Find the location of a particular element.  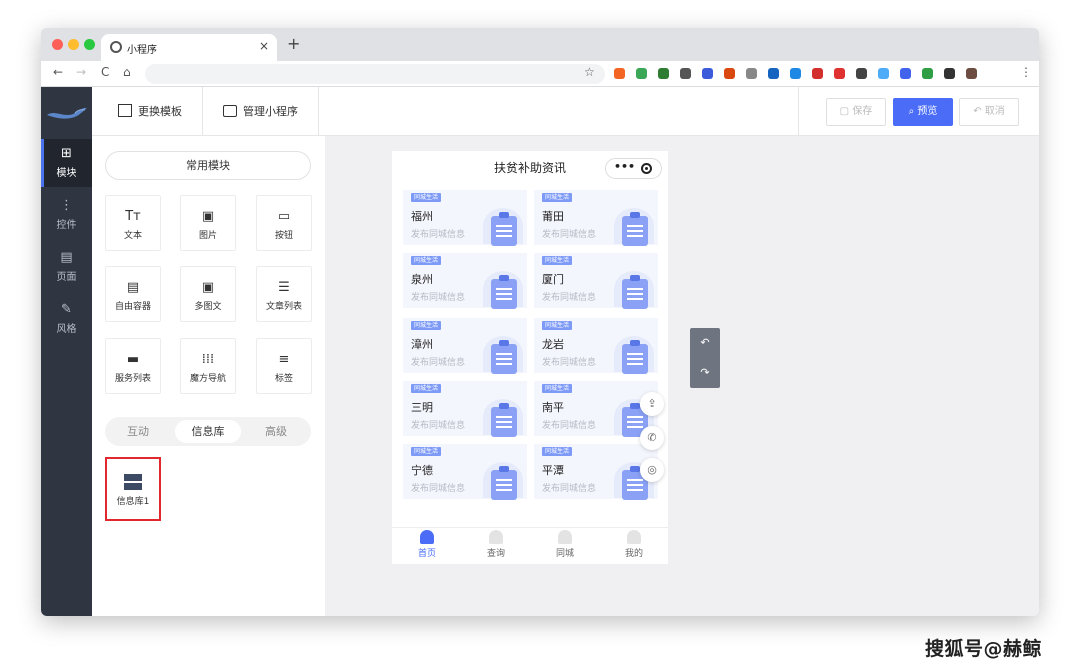

browser-tab: 小程序 × is located at coordinates (189, 47).